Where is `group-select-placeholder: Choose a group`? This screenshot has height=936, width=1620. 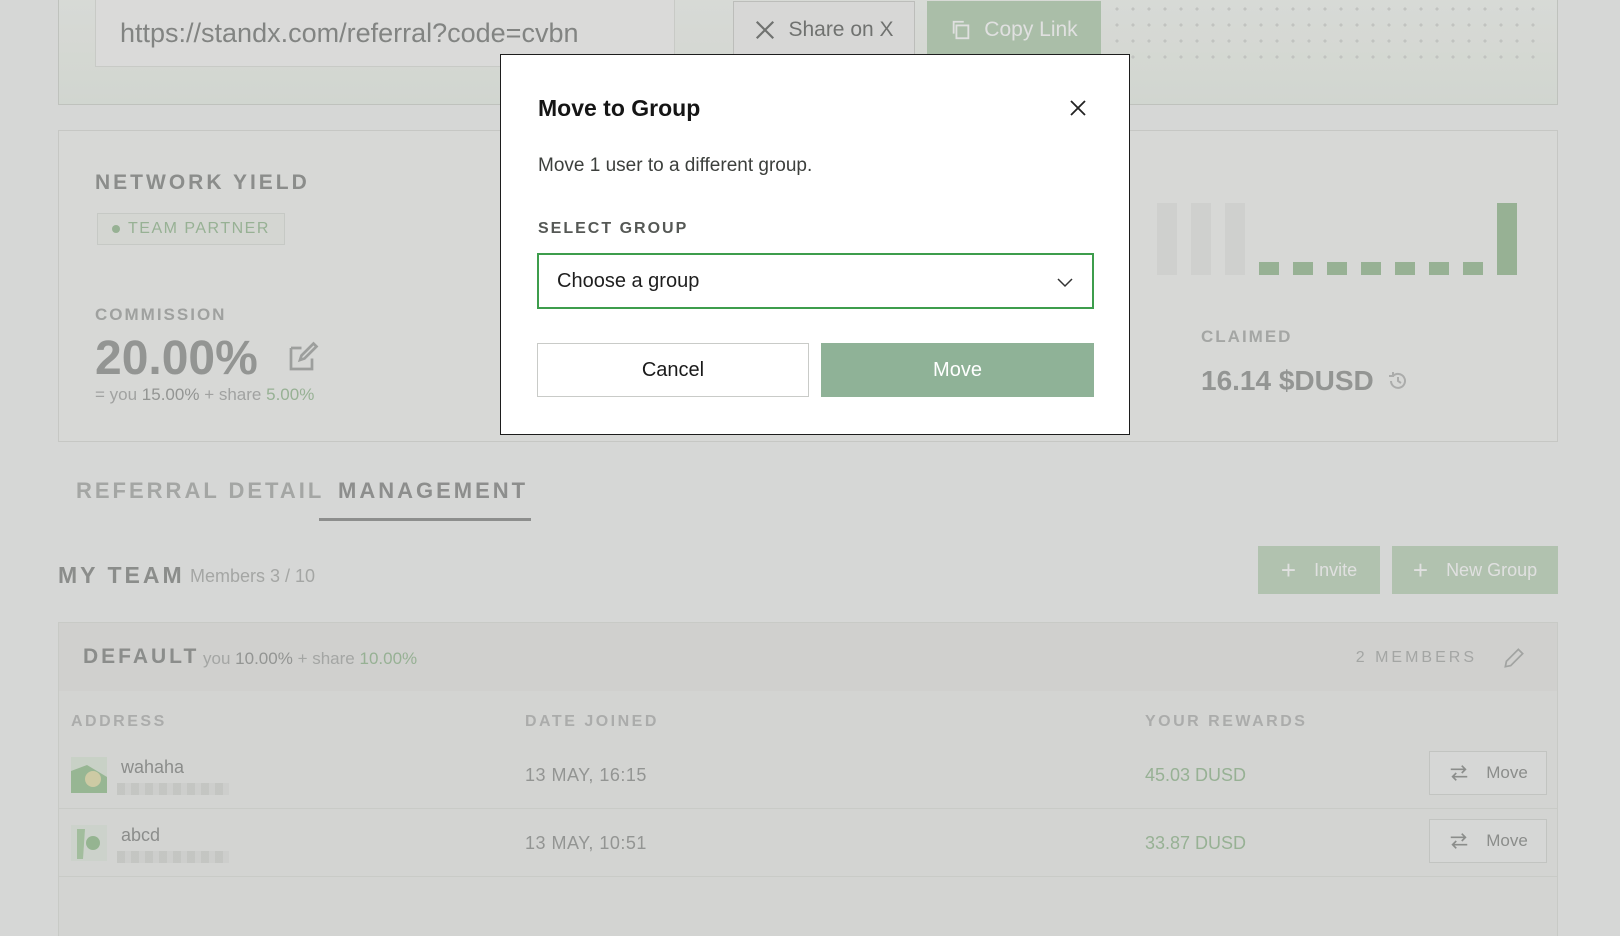
group-select-placeholder: Choose a group is located at coordinates (628, 280).